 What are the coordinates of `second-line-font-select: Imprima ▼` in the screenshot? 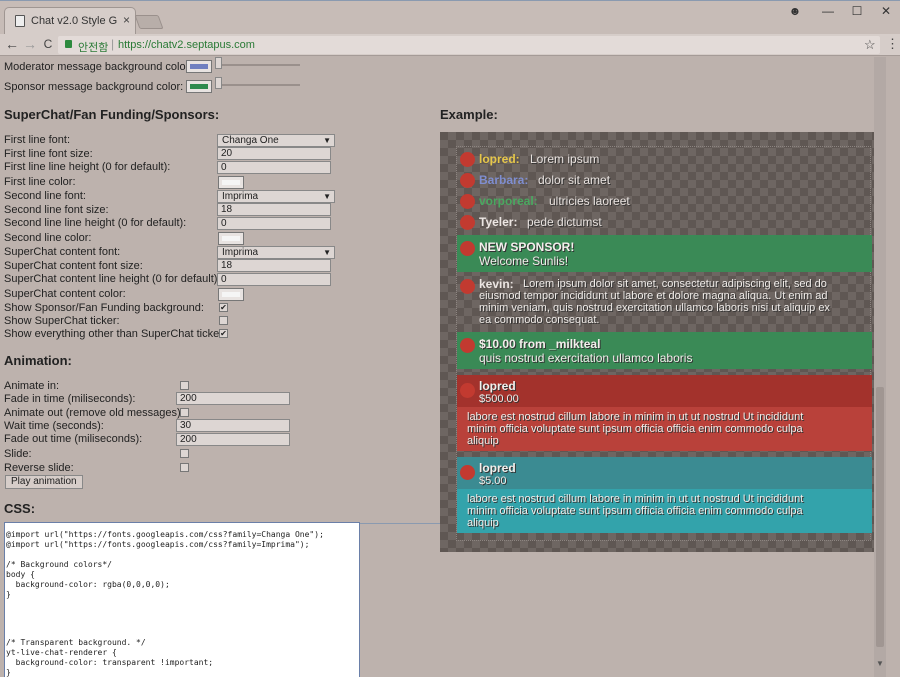 It's located at (276, 196).